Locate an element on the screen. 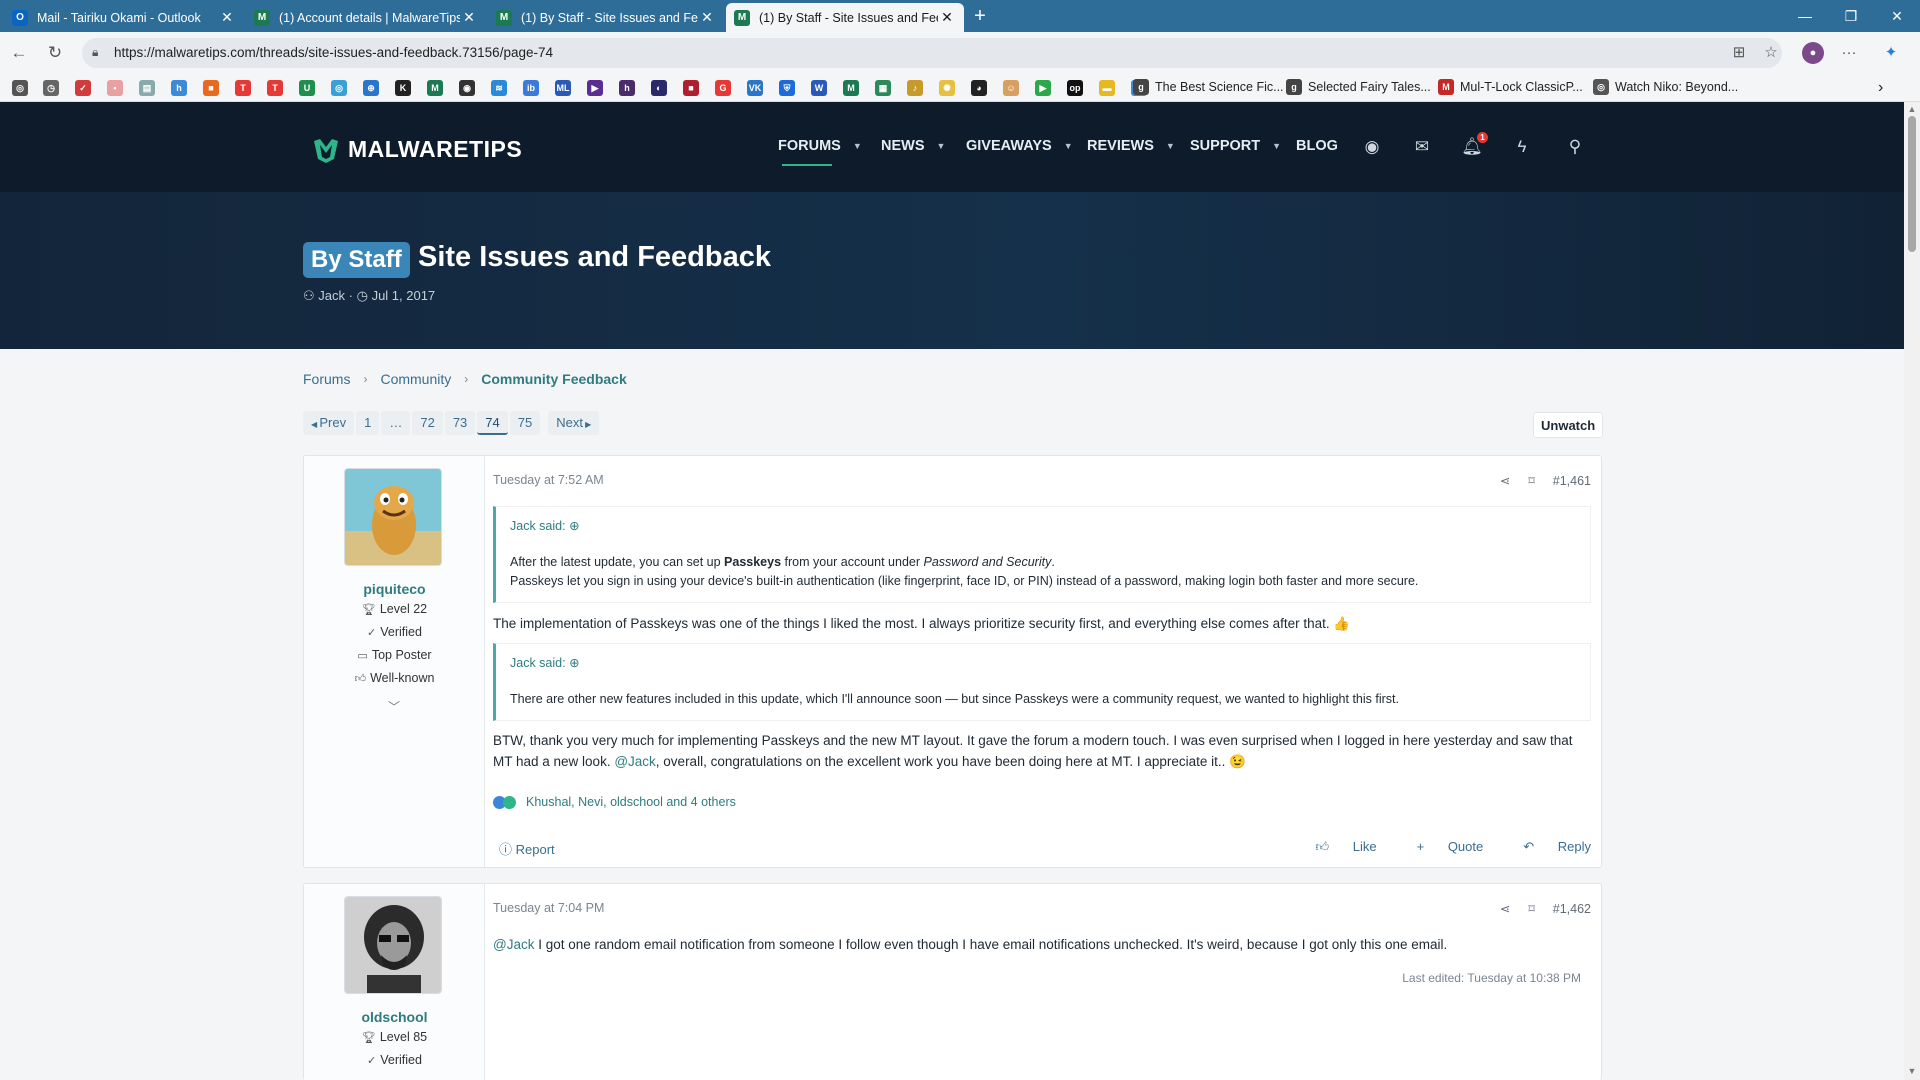  more-menu-icon: ··· is located at coordinates (1849, 53).